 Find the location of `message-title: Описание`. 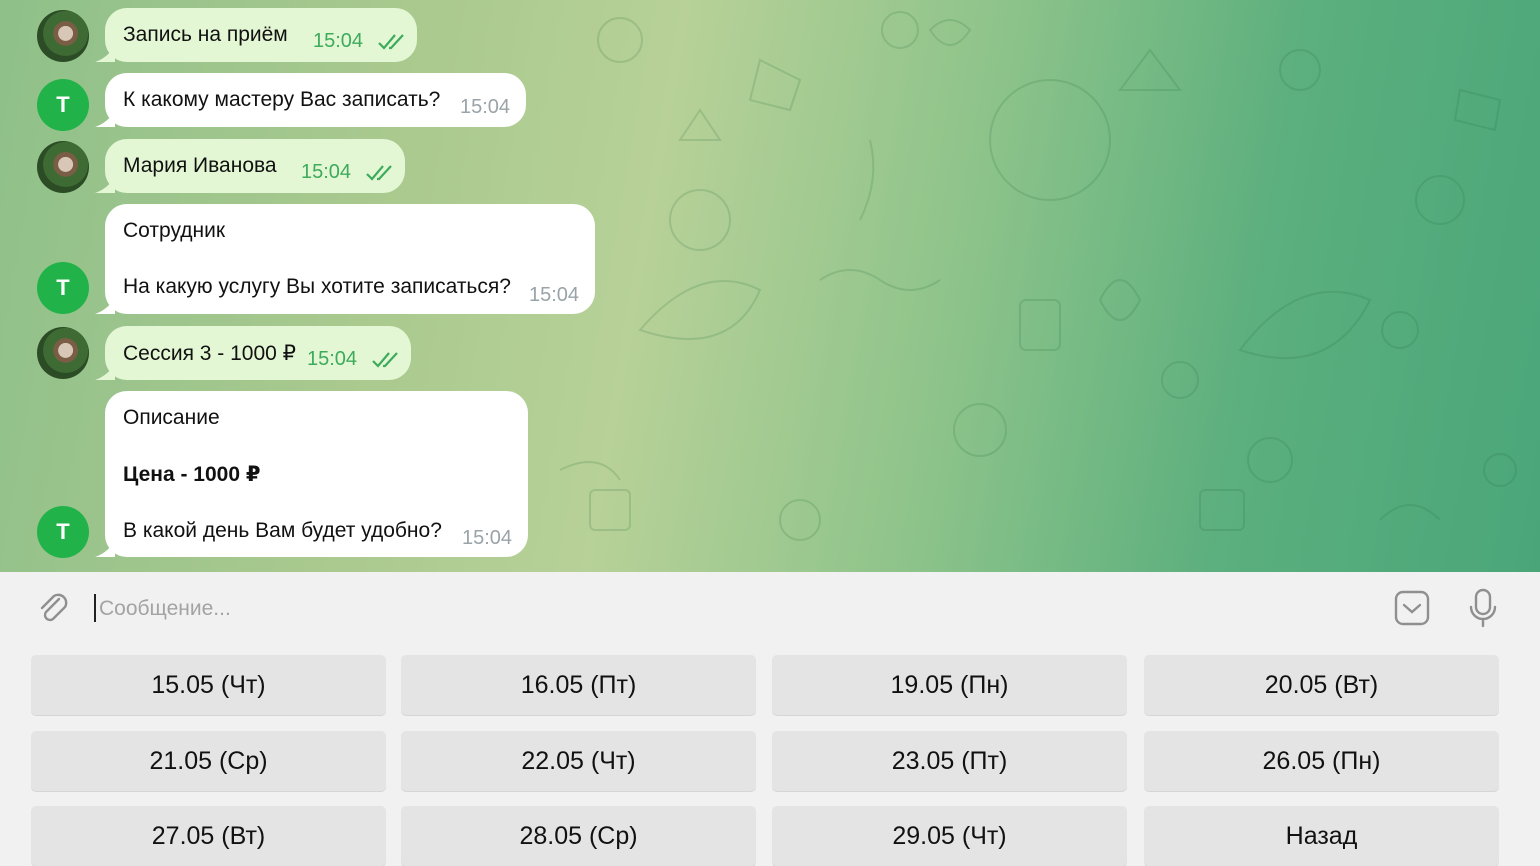

message-title: Описание is located at coordinates (171, 417).